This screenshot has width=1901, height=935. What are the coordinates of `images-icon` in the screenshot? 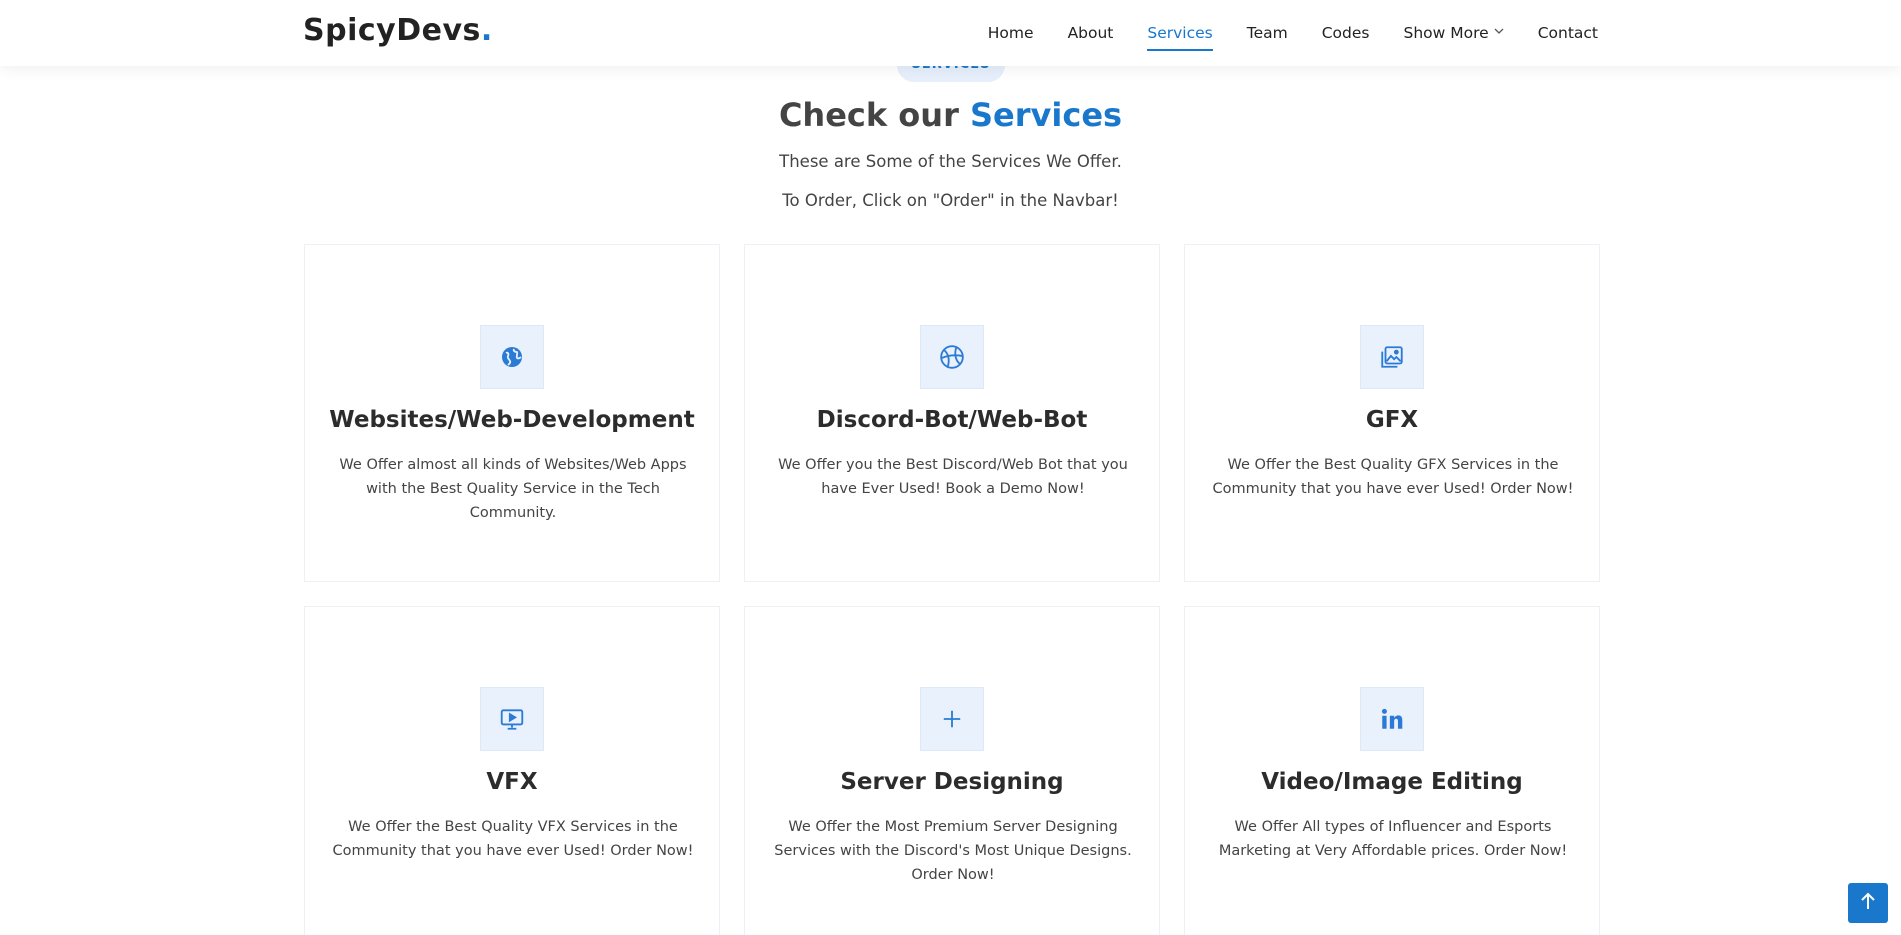 It's located at (1392, 357).